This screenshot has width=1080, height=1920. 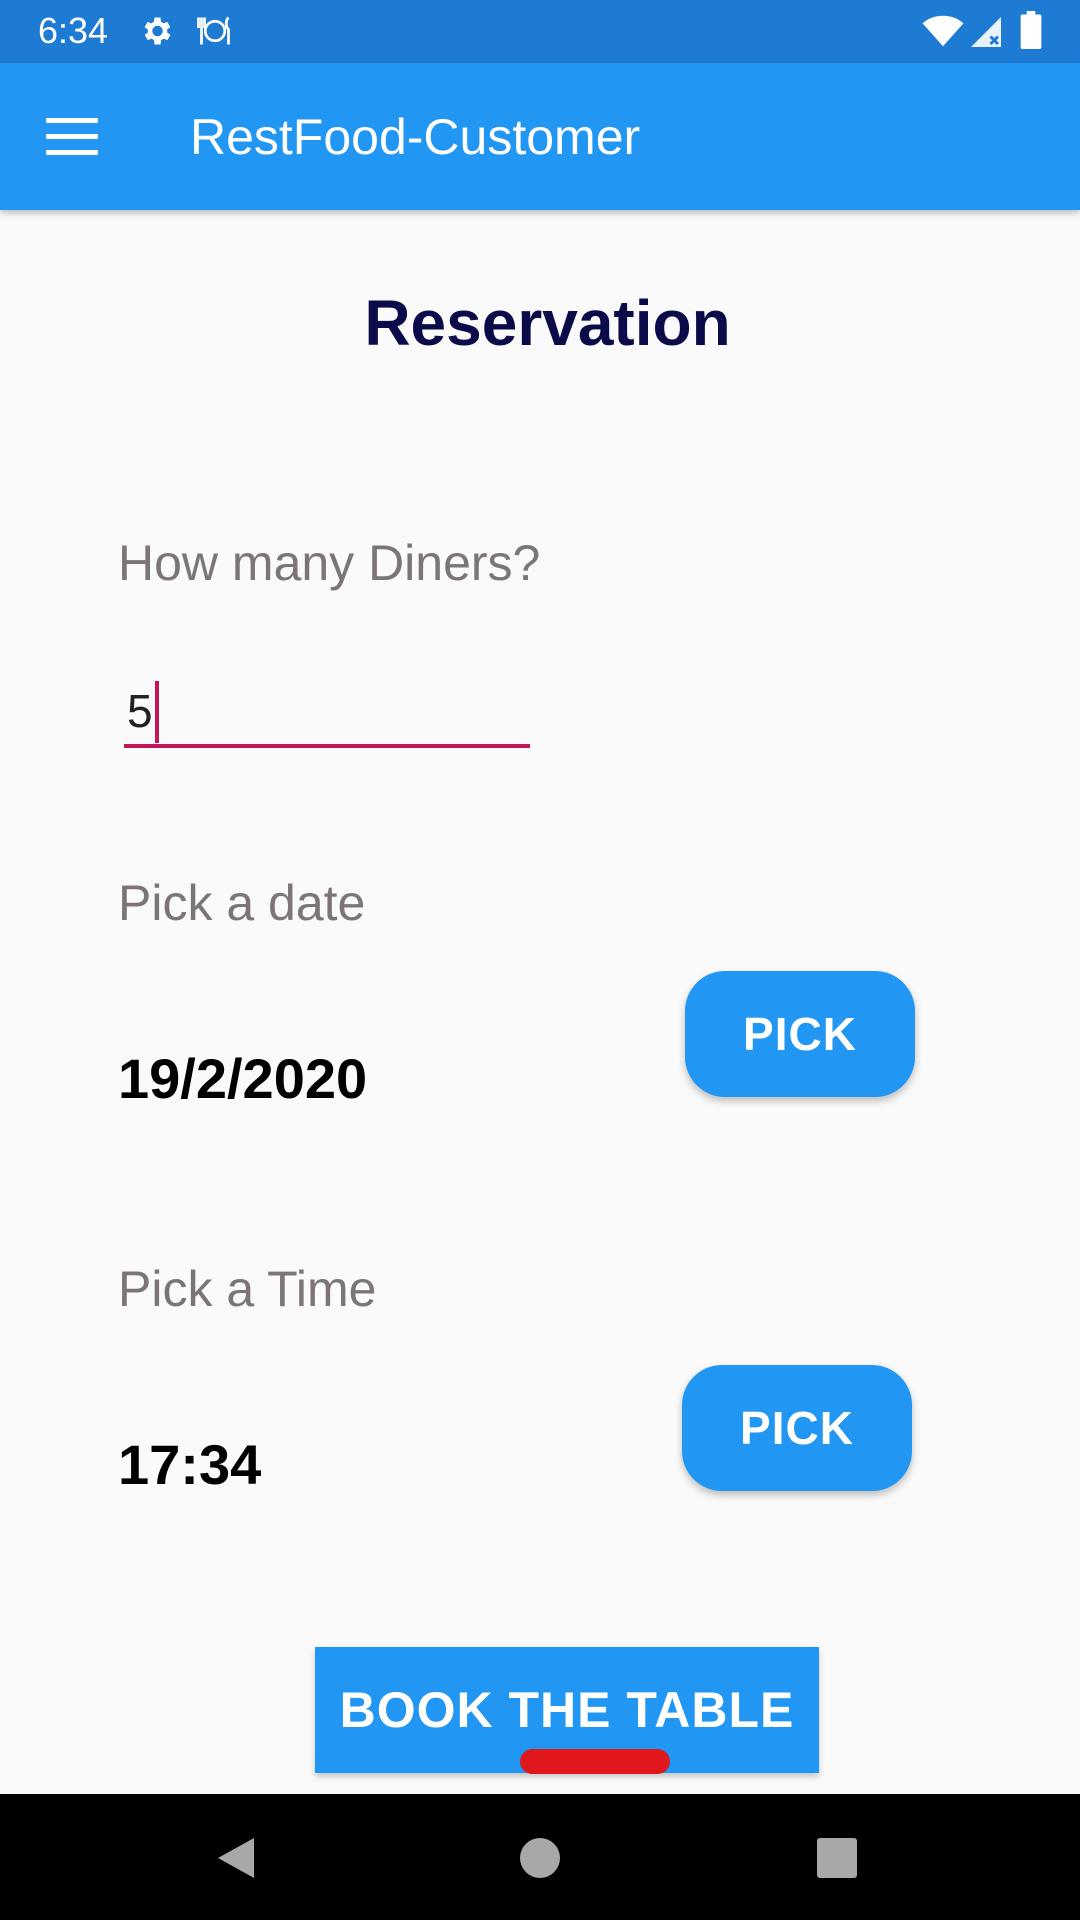 What do you see at coordinates (540, 31) in the screenshot?
I see `status-bar: 6:34` at bounding box center [540, 31].